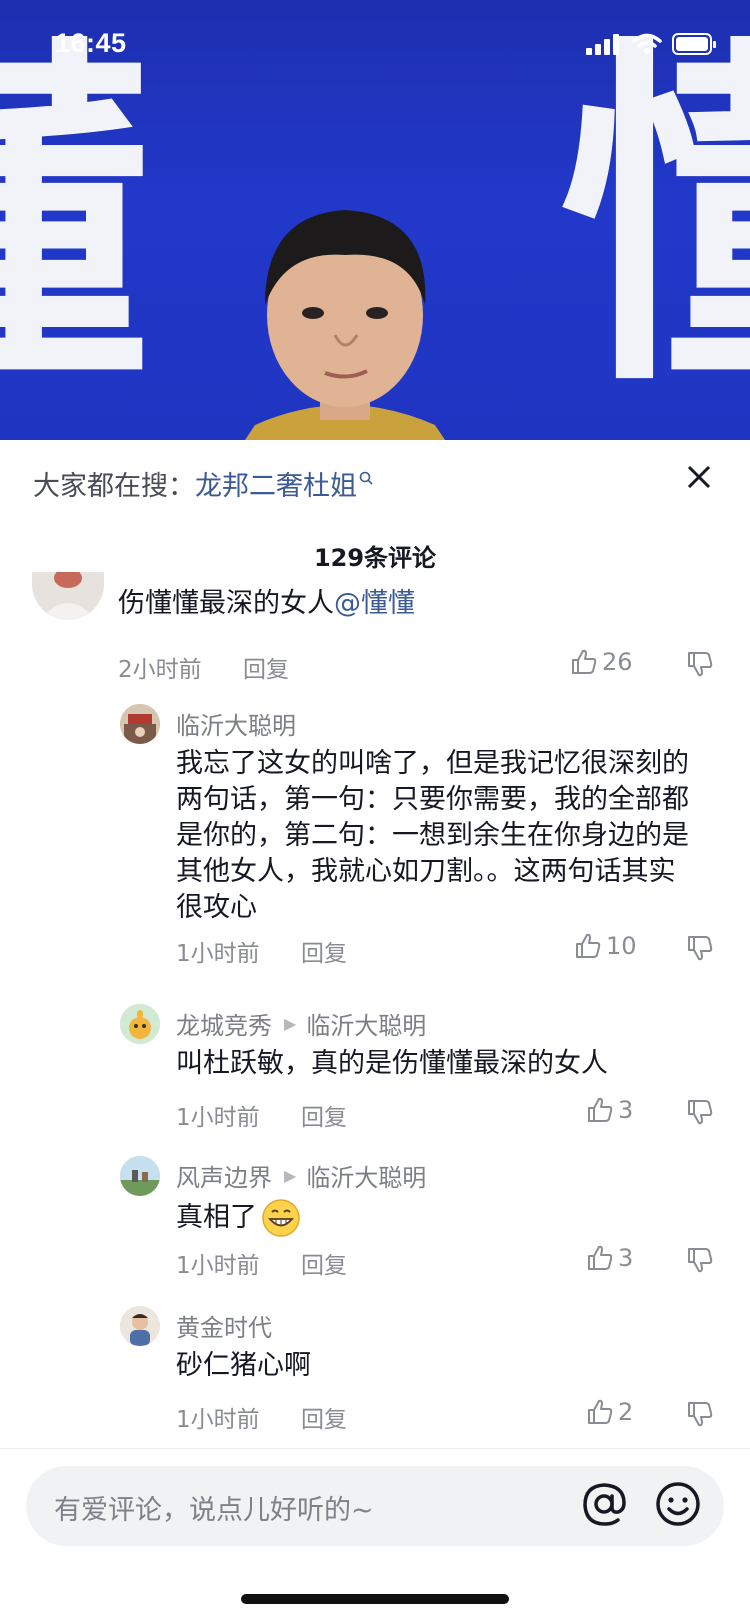 The width and height of the screenshot is (750, 1624). What do you see at coordinates (160, 670) in the screenshot?
I see `comment-time: 2小时前` at bounding box center [160, 670].